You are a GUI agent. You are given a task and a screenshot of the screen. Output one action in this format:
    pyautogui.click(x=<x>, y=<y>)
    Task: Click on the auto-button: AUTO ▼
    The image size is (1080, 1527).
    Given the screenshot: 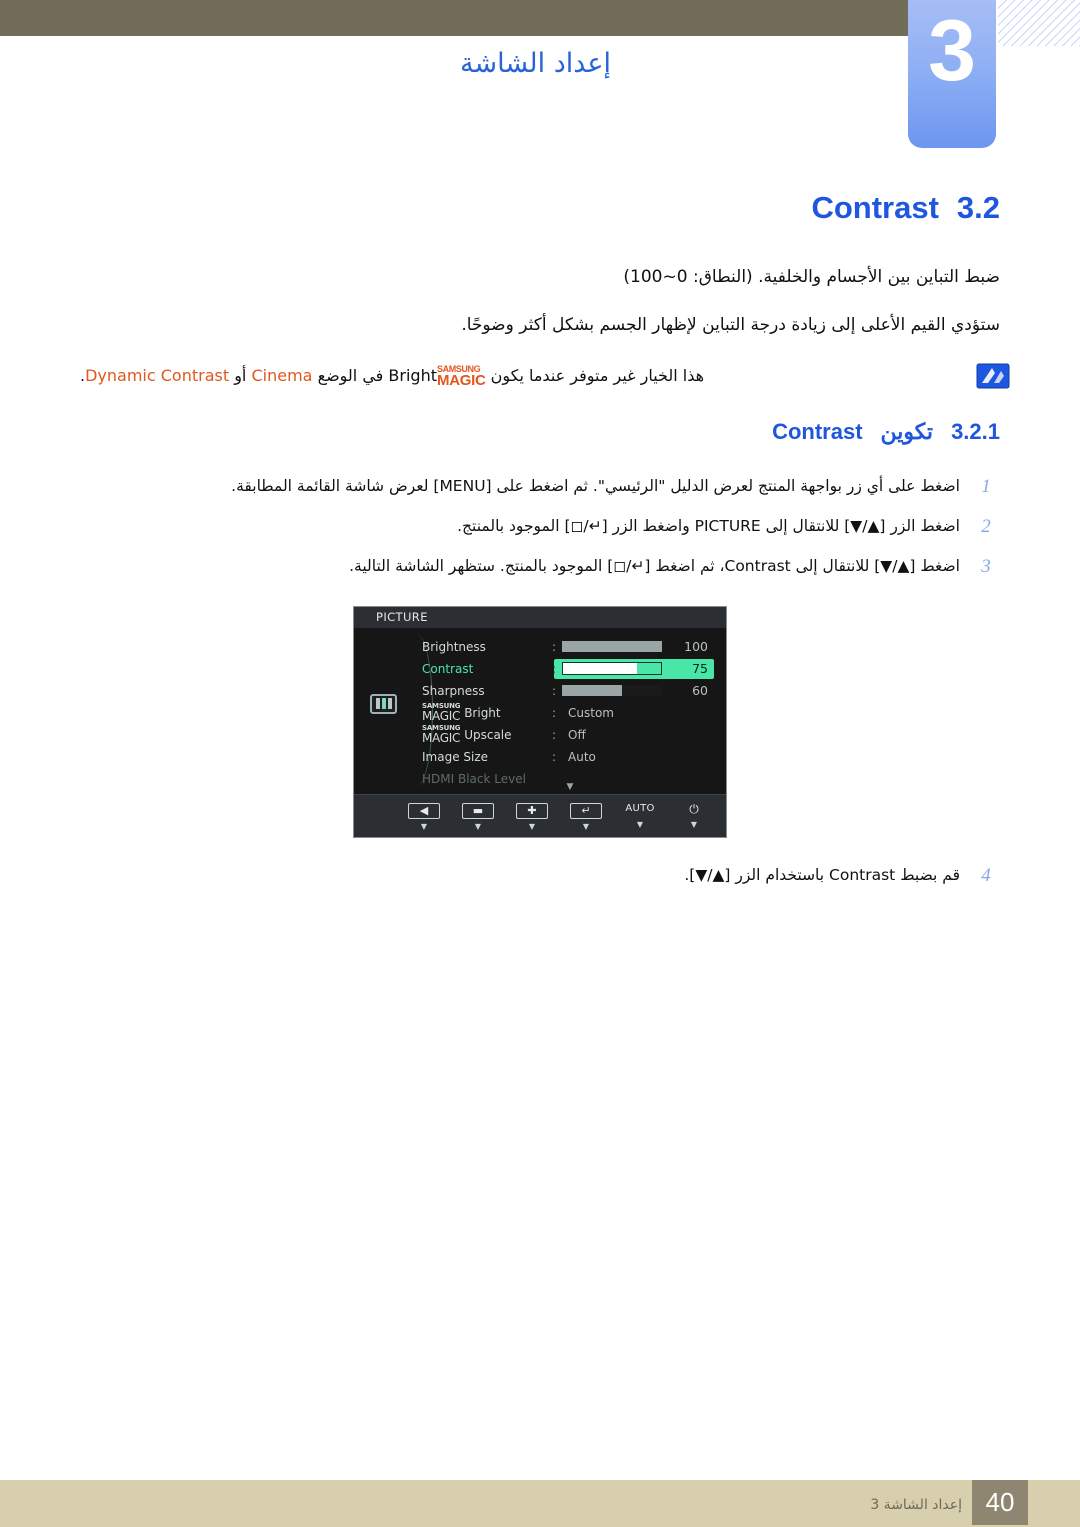 What is the action you would take?
    pyautogui.click(x=640, y=815)
    